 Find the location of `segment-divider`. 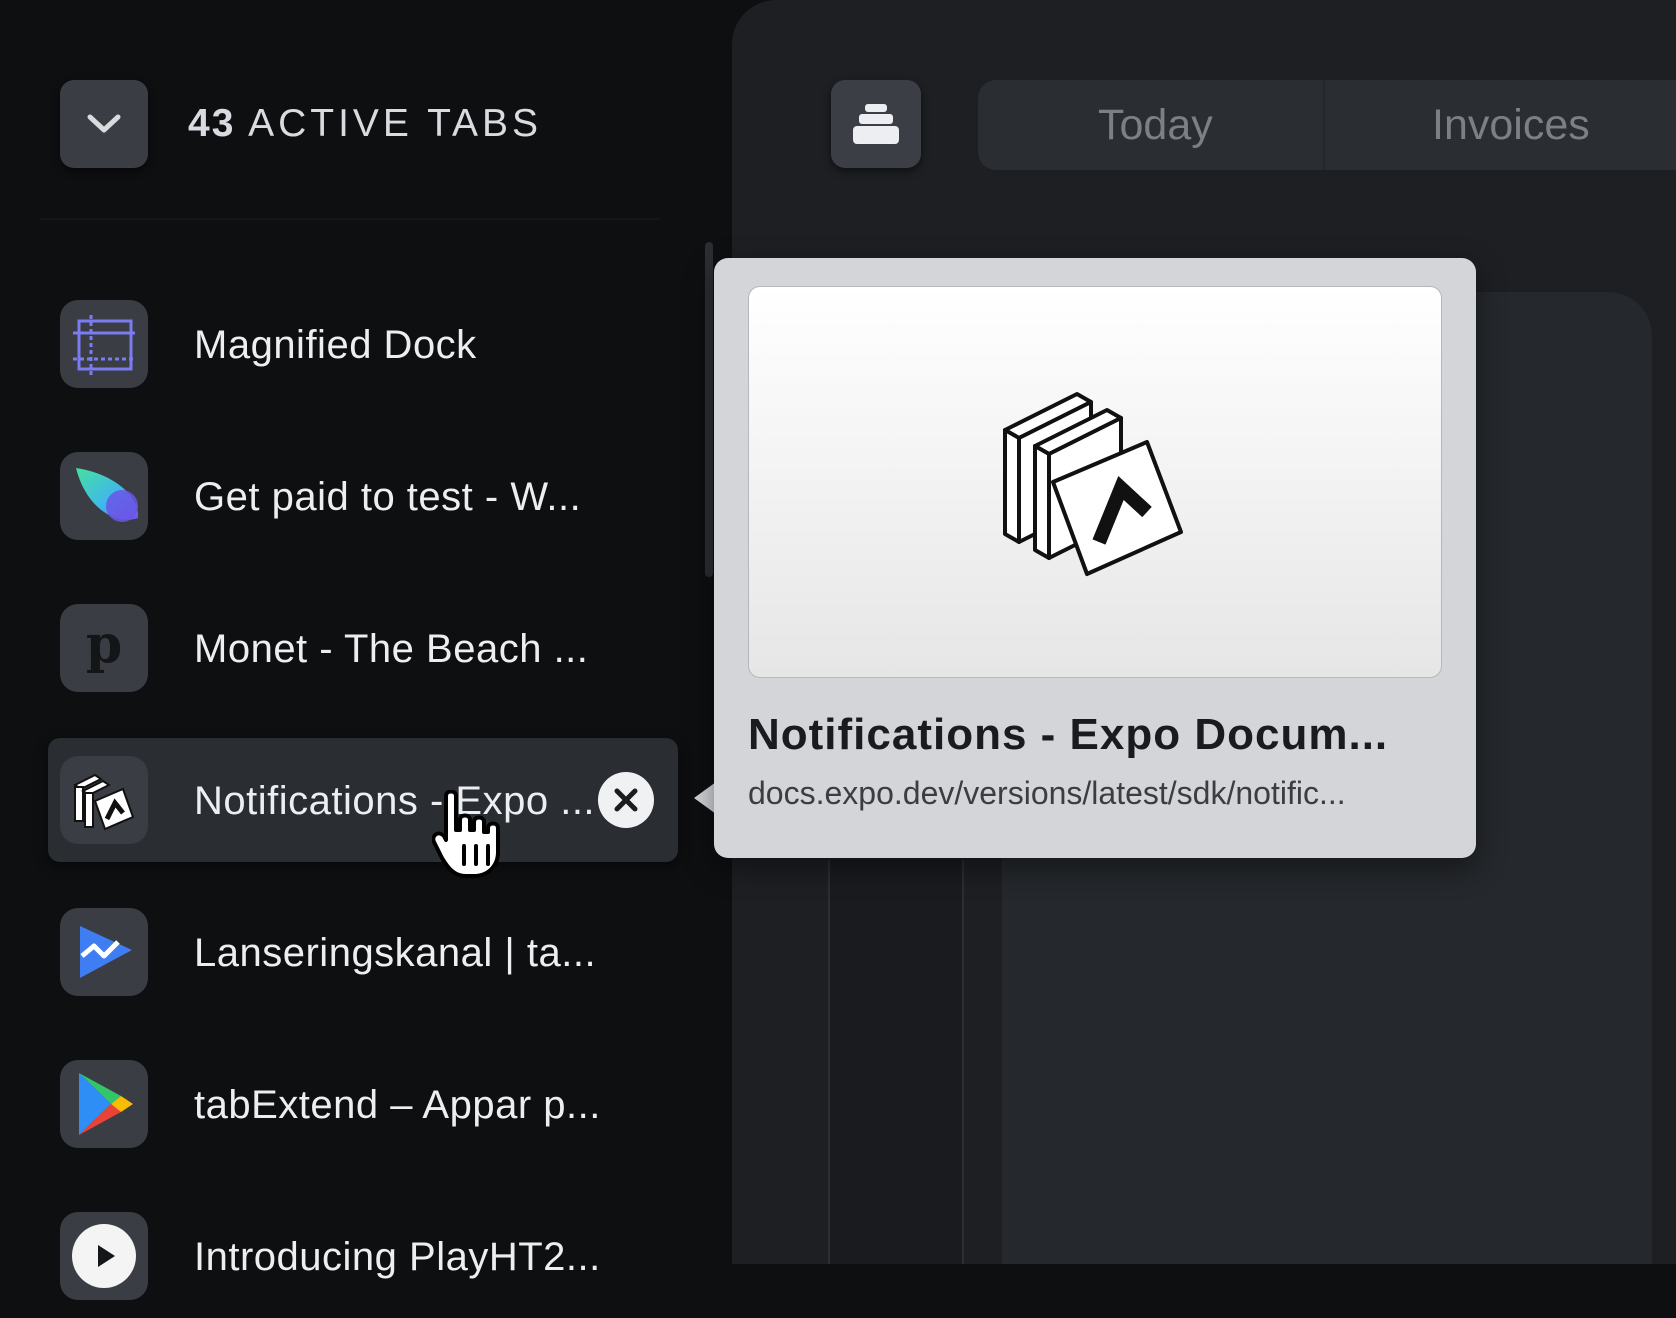

segment-divider is located at coordinates (1324, 125).